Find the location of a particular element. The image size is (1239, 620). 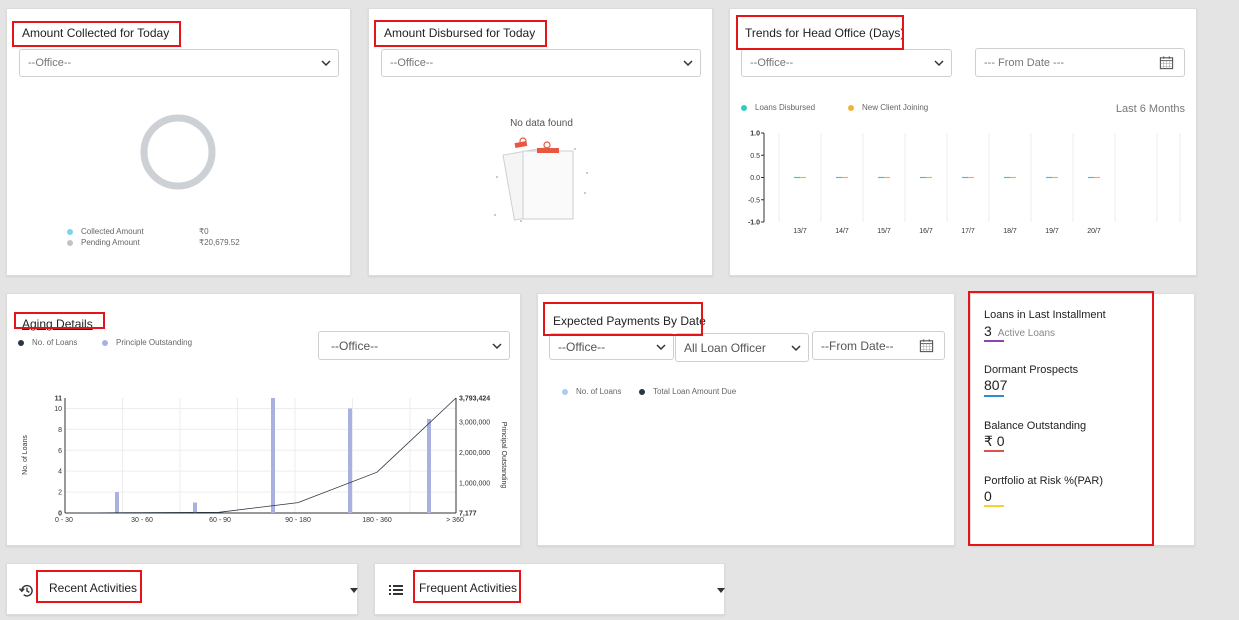

legend-principle-outstanding: Principle Outstanding is located at coordinates (147, 342).